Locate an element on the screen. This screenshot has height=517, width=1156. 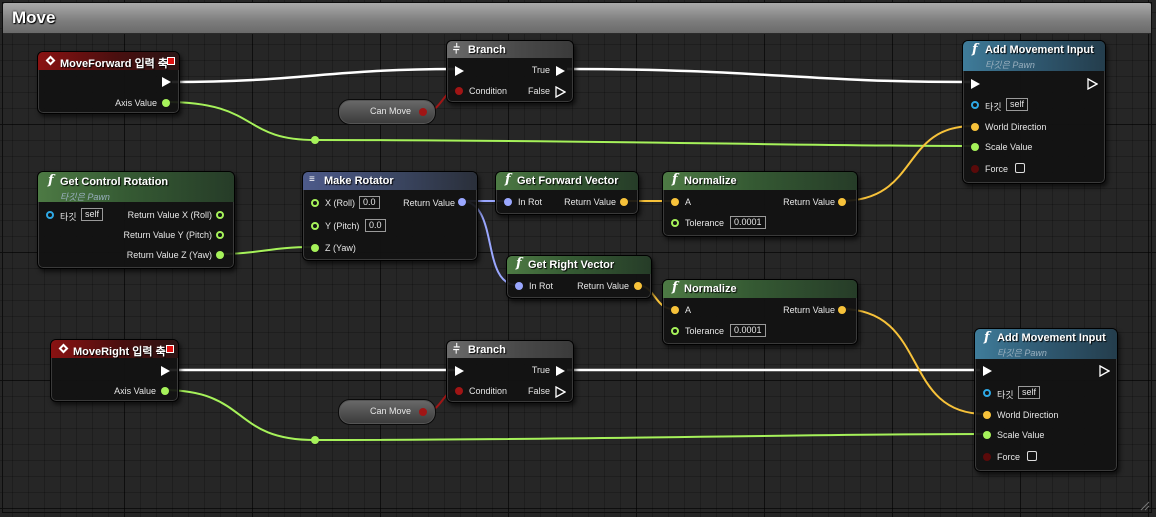
x-roll-field: 0.0 is located at coordinates (369, 202).